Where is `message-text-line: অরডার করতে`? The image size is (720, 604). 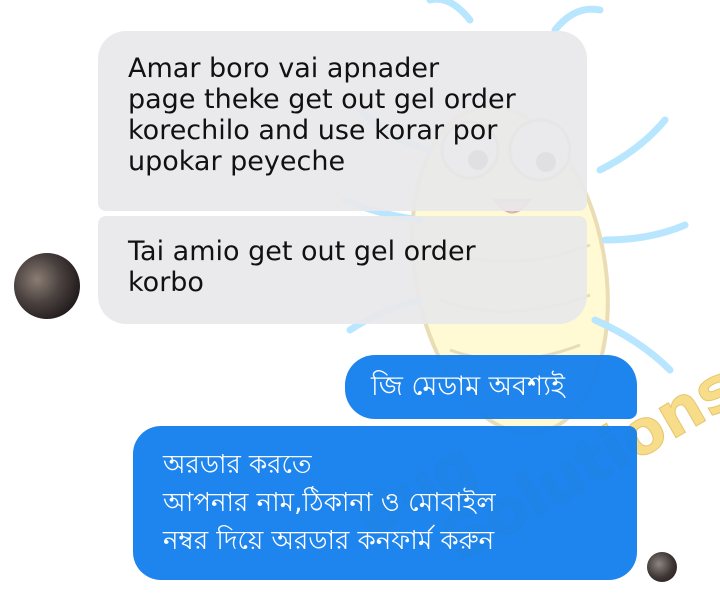
message-text-line: অরডার করতে is located at coordinates (237, 465).